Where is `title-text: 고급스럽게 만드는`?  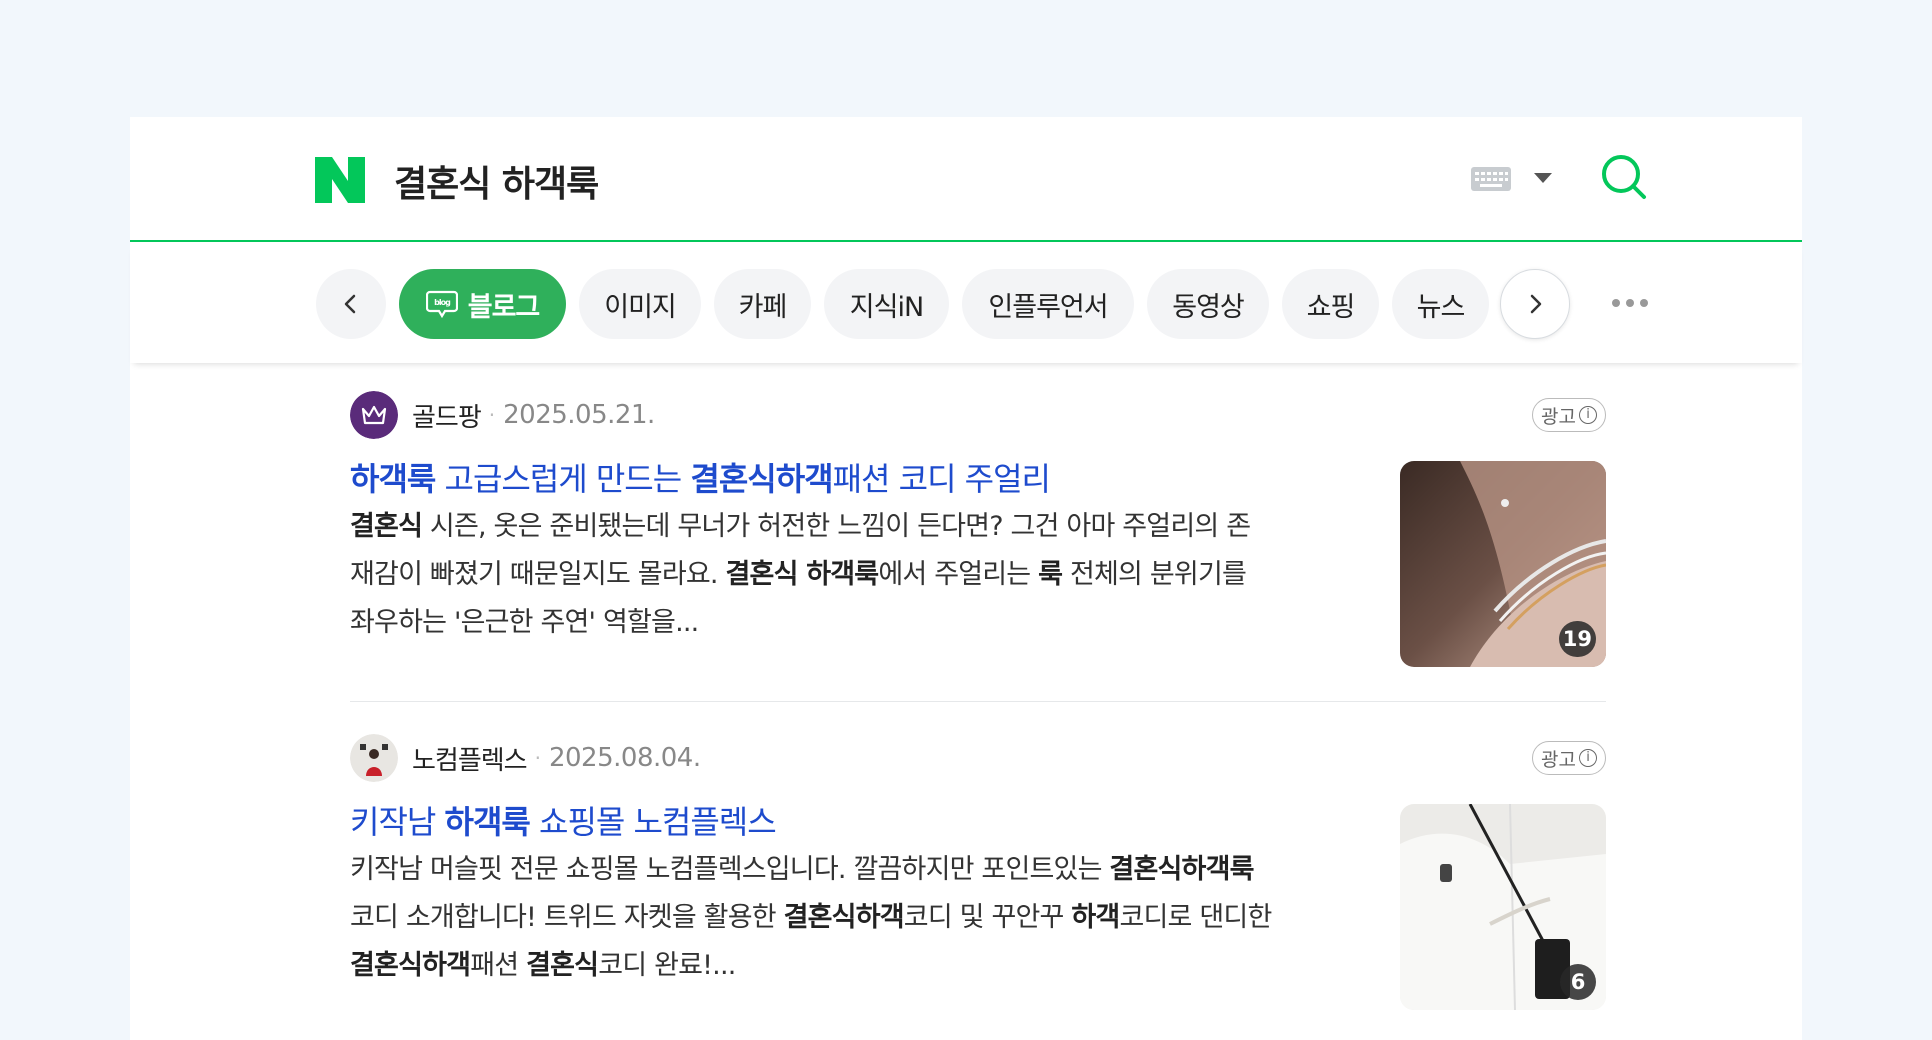 title-text: 고급스럽게 만드는 is located at coordinates (563, 479).